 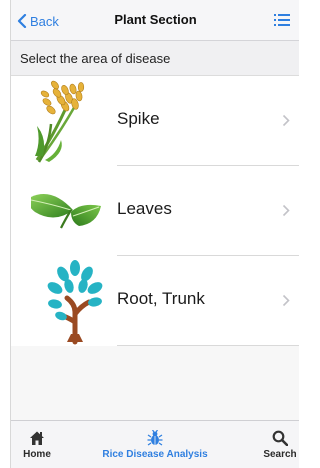 I want to click on tree-icon, so click(x=75, y=302).